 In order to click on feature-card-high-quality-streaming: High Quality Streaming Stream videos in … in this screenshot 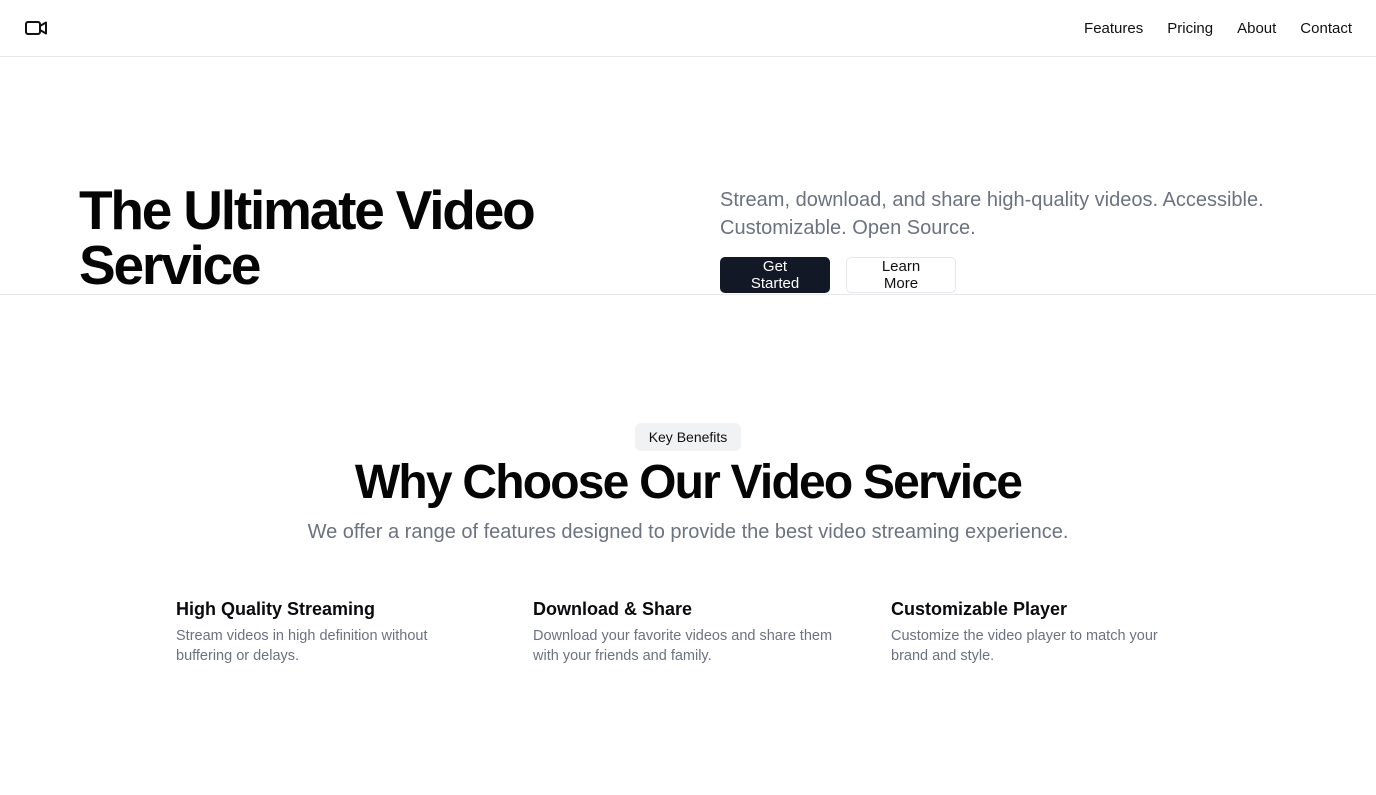, I will do `click(326, 631)`.